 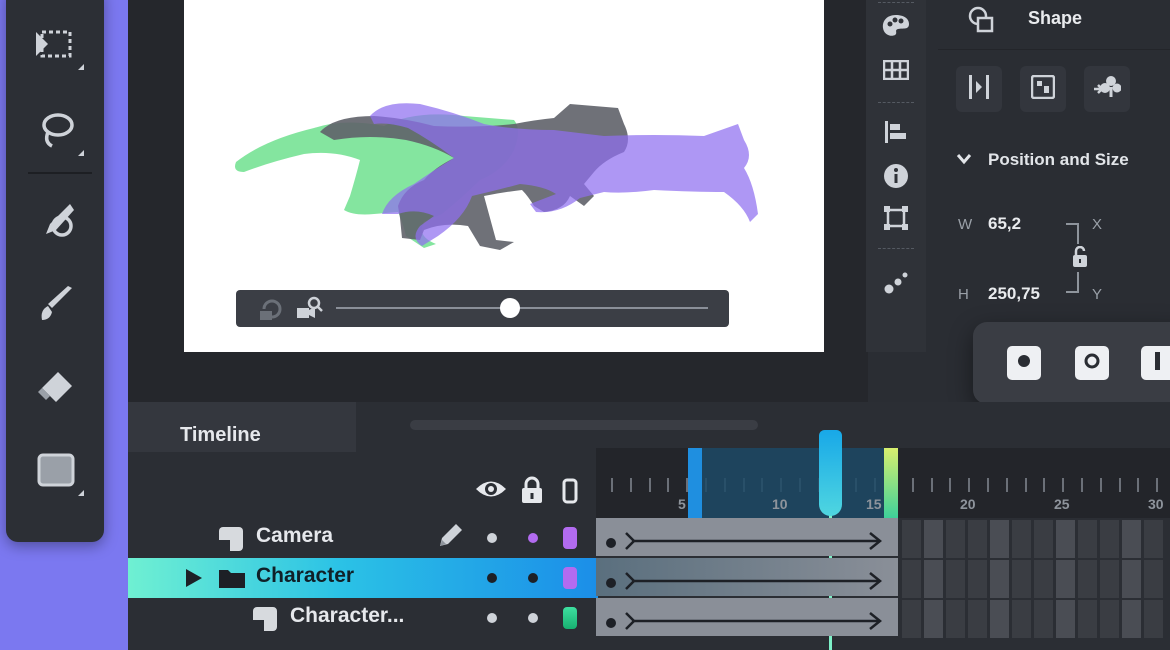 I want to click on crop-frame-icon, so click(x=56, y=46).